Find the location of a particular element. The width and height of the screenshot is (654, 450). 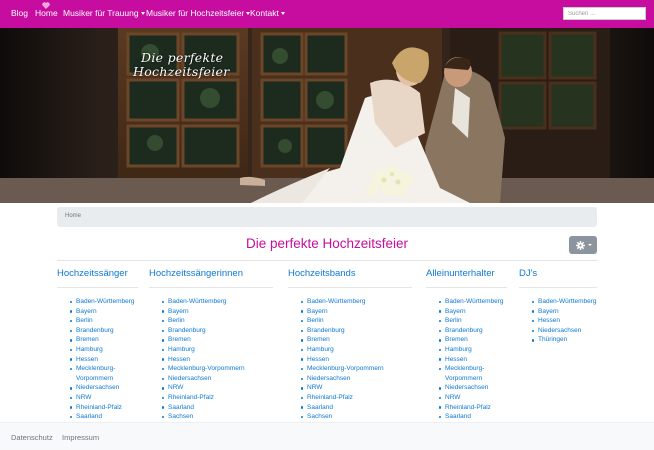

nav-home: Home is located at coordinates (46, 13).